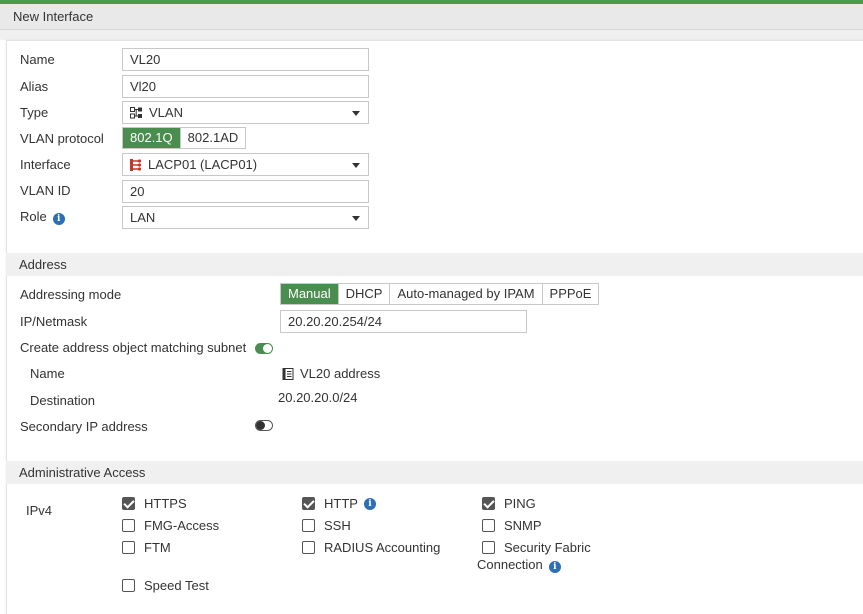  I want to click on speed-test-checkbox: Speed Test, so click(165, 586).